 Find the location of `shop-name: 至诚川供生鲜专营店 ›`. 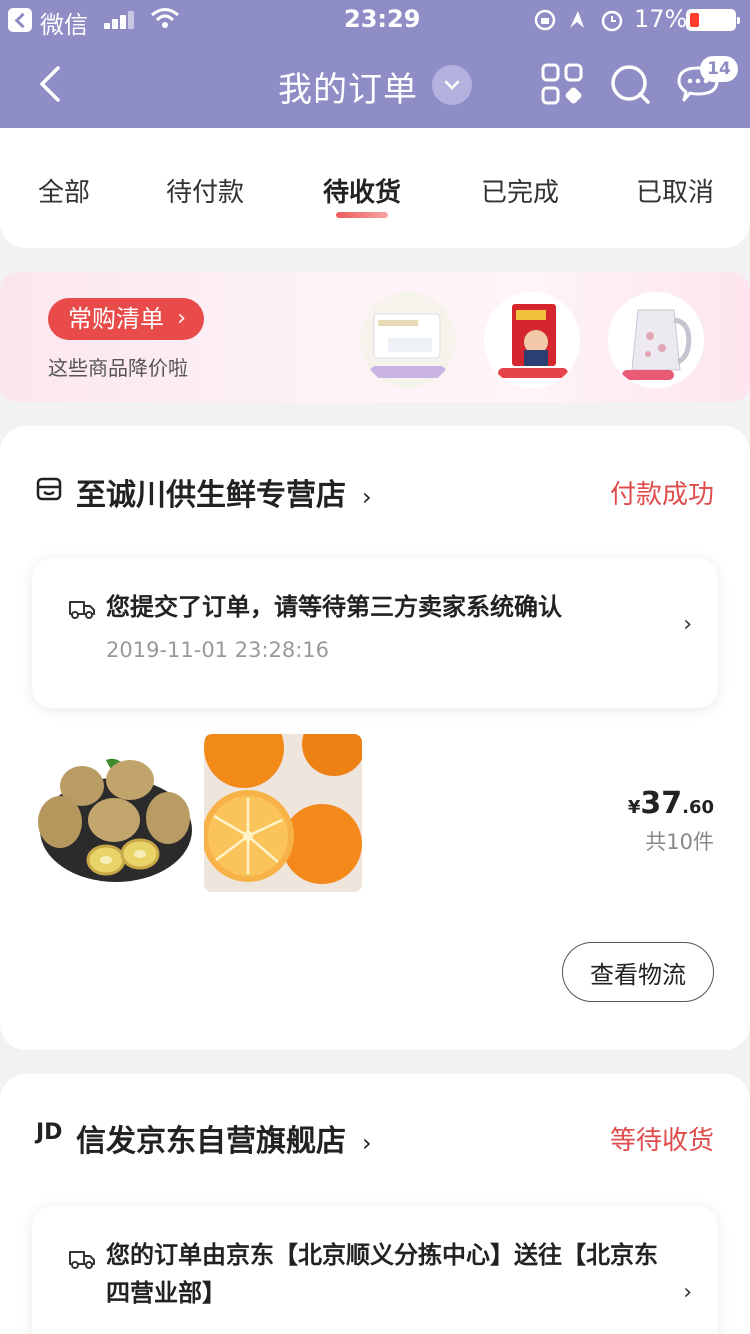

shop-name: 至诚川供生鲜专营店 › is located at coordinates (224, 495).